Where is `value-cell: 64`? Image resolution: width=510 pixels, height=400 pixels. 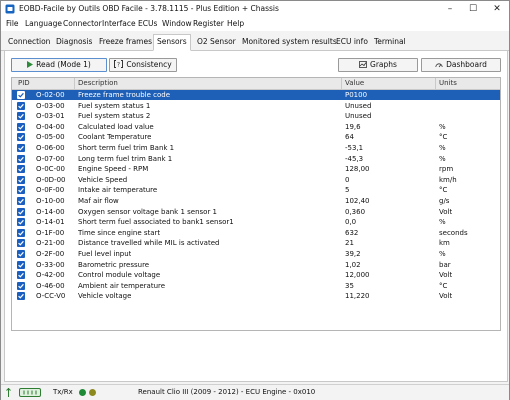
value-cell: 64 is located at coordinates (349, 137).